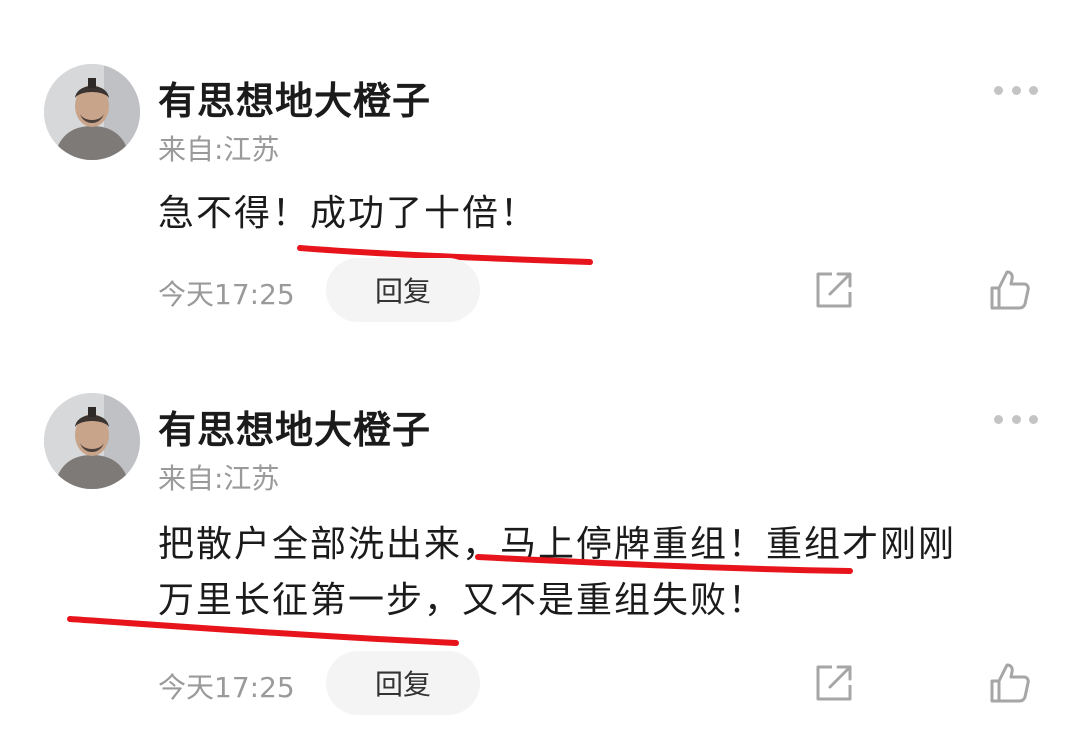  What do you see at coordinates (557, 544) in the screenshot?
I see `comment-line: 把散户全部洗出来，马上停牌重组！重组才刚刚` at bounding box center [557, 544].